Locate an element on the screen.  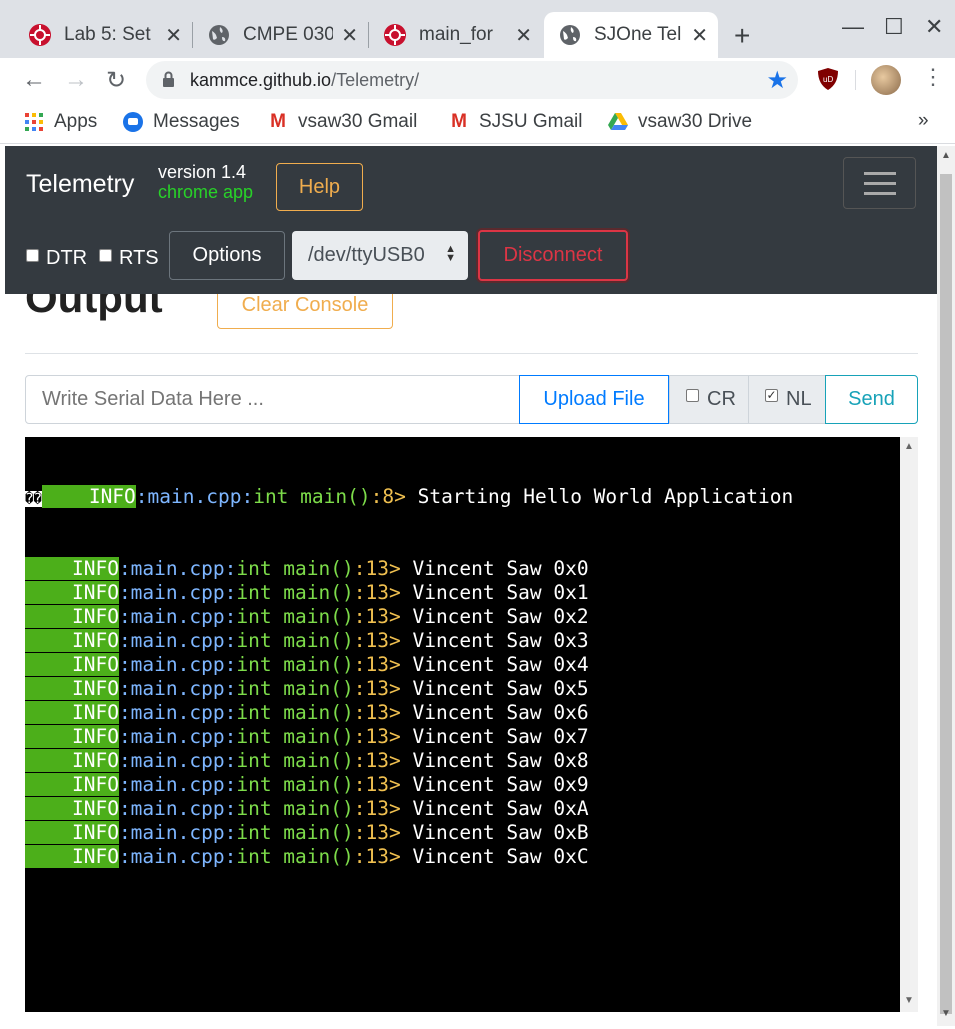
help-button: Help is located at coordinates (319, 187).